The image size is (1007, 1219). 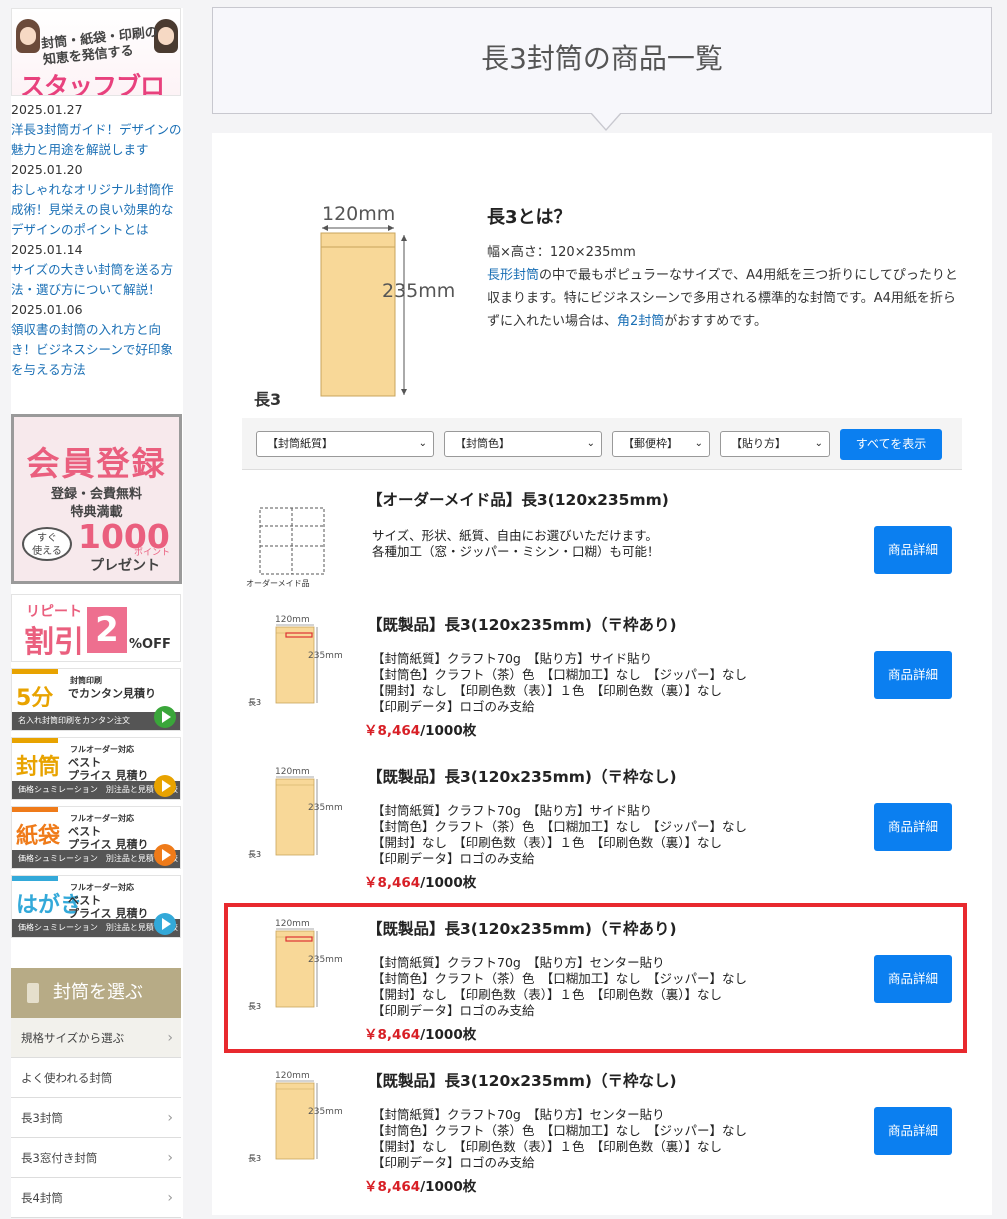 I want to click on member-registration-banner: 会員登録 登録・会費無料 特典満載 すぐ 使える 1000 ポイント プレゼント, so click(x=96, y=499).